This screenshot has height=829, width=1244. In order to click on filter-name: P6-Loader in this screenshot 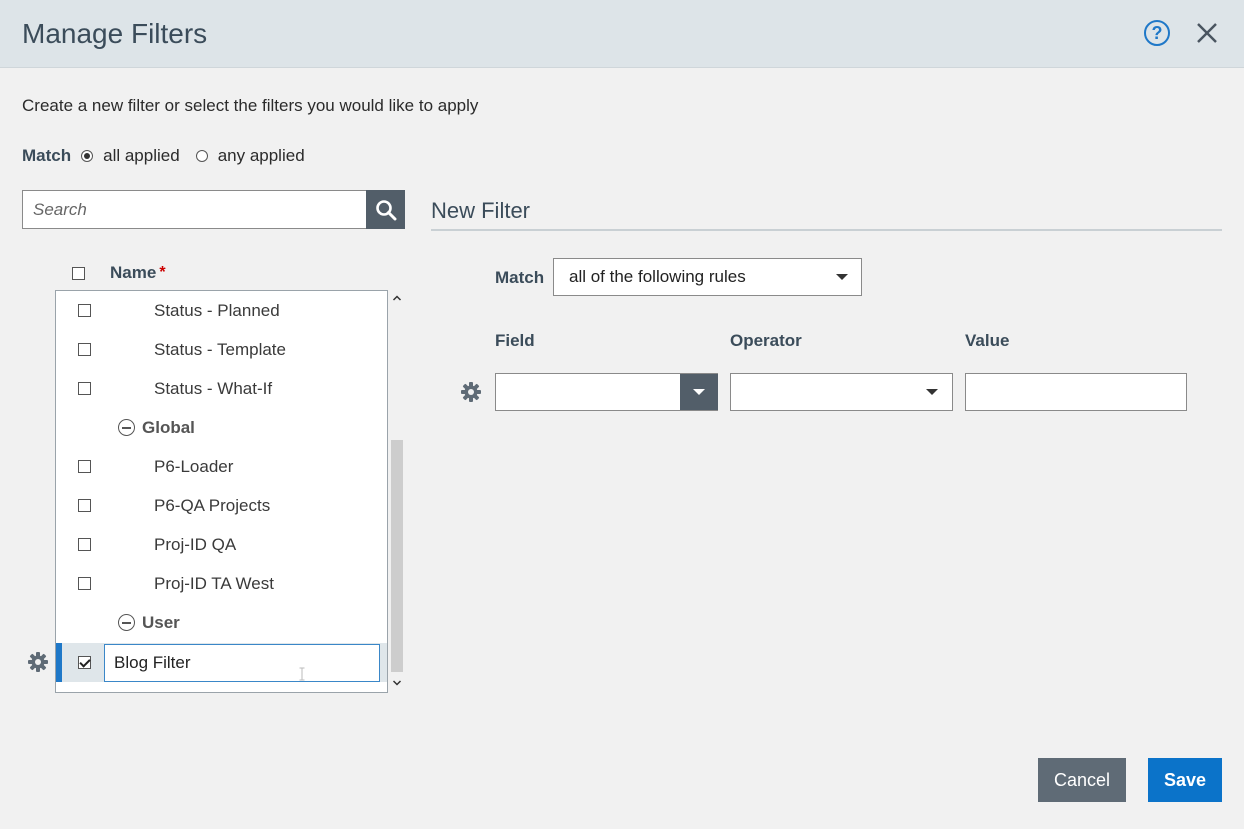, I will do `click(194, 466)`.